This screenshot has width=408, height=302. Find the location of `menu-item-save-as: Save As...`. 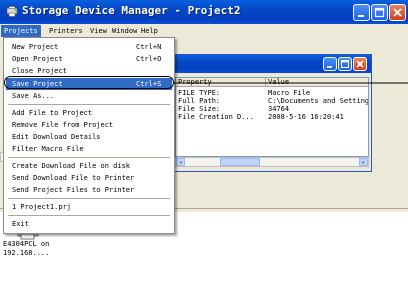

menu-item-save-as: Save As... is located at coordinates (89, 96).